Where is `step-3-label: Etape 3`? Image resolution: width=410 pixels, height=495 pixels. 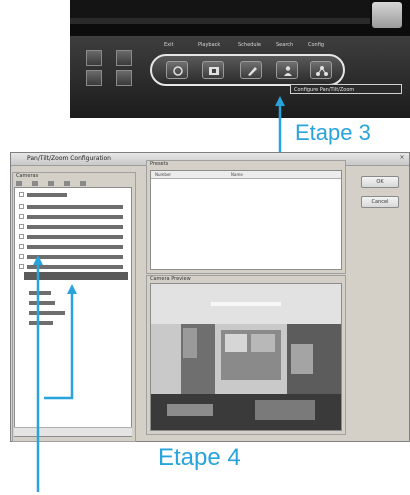 step-3-label: Etape 3 is located at coordinates (333, 132).